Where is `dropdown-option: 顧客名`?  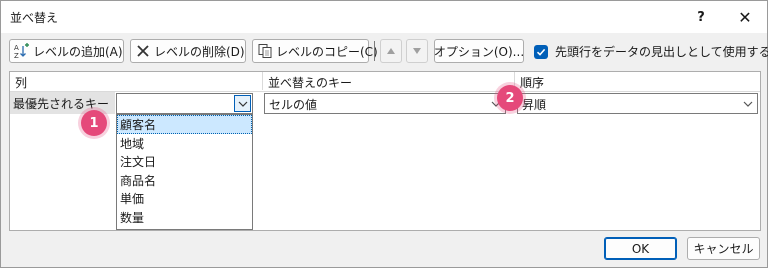
dropdown-option: 顧客名 is located at coordinates (184, 124).